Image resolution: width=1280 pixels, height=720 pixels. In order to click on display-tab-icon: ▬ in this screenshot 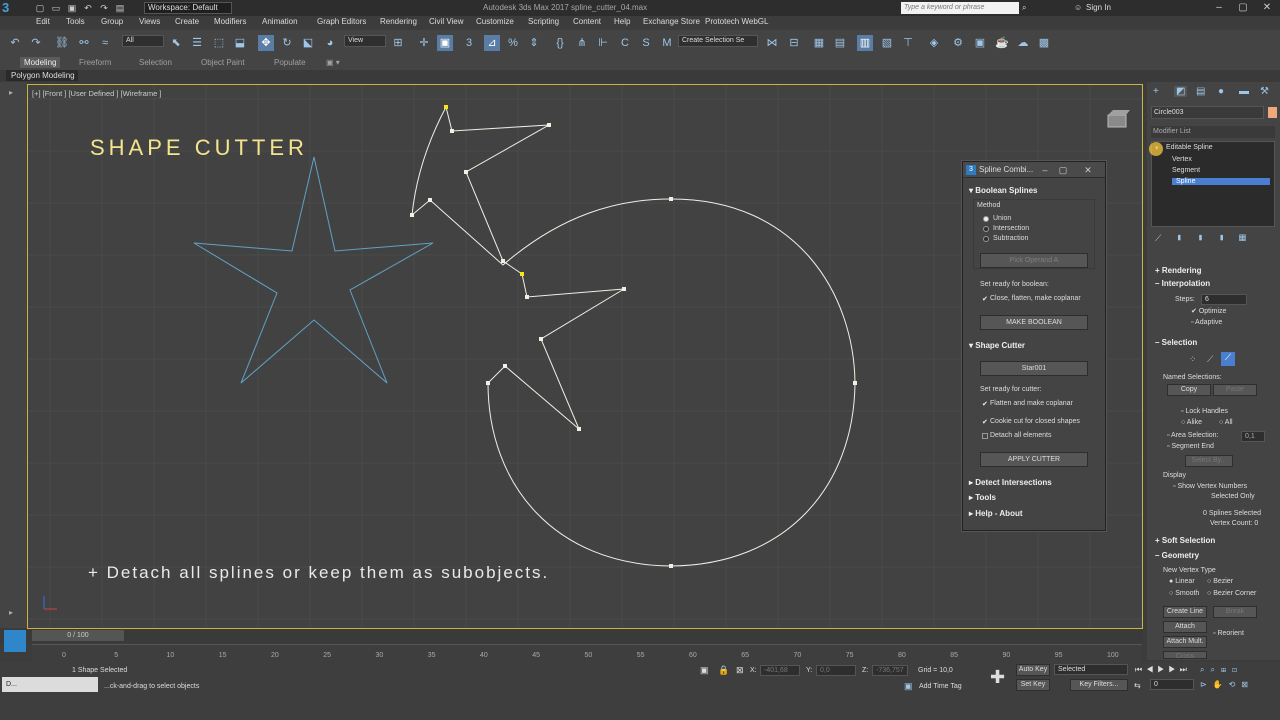, I will do `click(1244, 91)`.